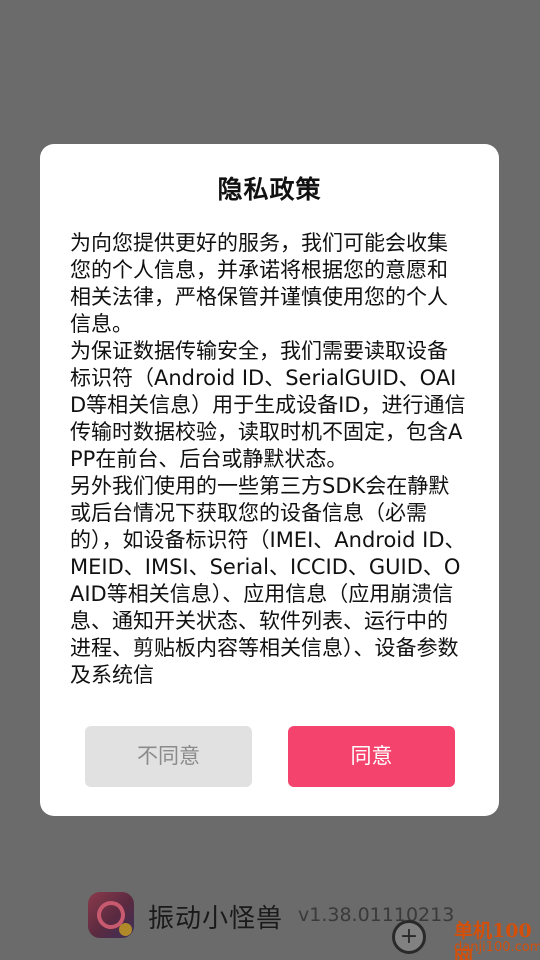 Image resolution: width=540 pixels, height=960 pixels. I want to click on disagree-button: 不同意, so click(168, 756).